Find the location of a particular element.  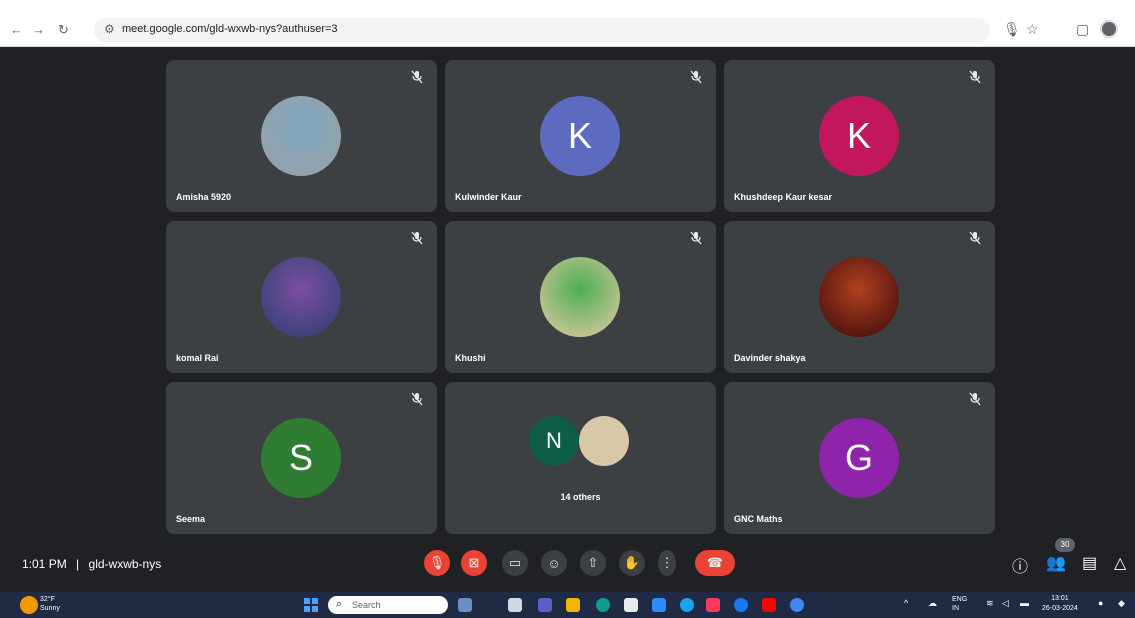

participant-name: Davinder shakya is located at coordinates (770, 358).